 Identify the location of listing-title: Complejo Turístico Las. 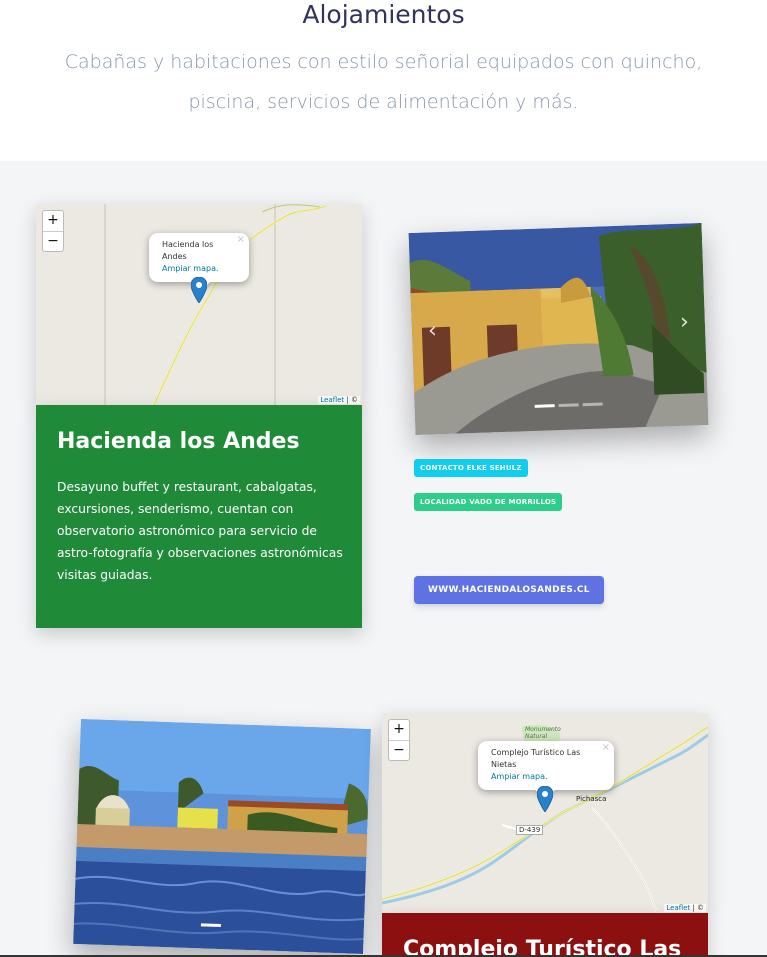
(542, 947).